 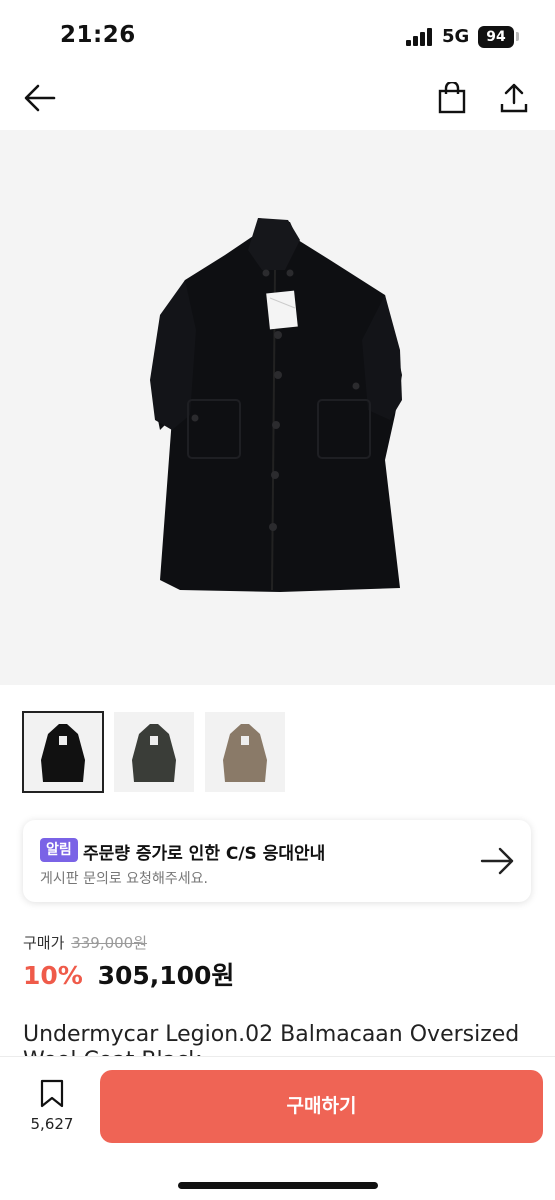 I want to click on notice-subtitle: 게시판 문의로 요청해주세요., so click(x=124, y=879).